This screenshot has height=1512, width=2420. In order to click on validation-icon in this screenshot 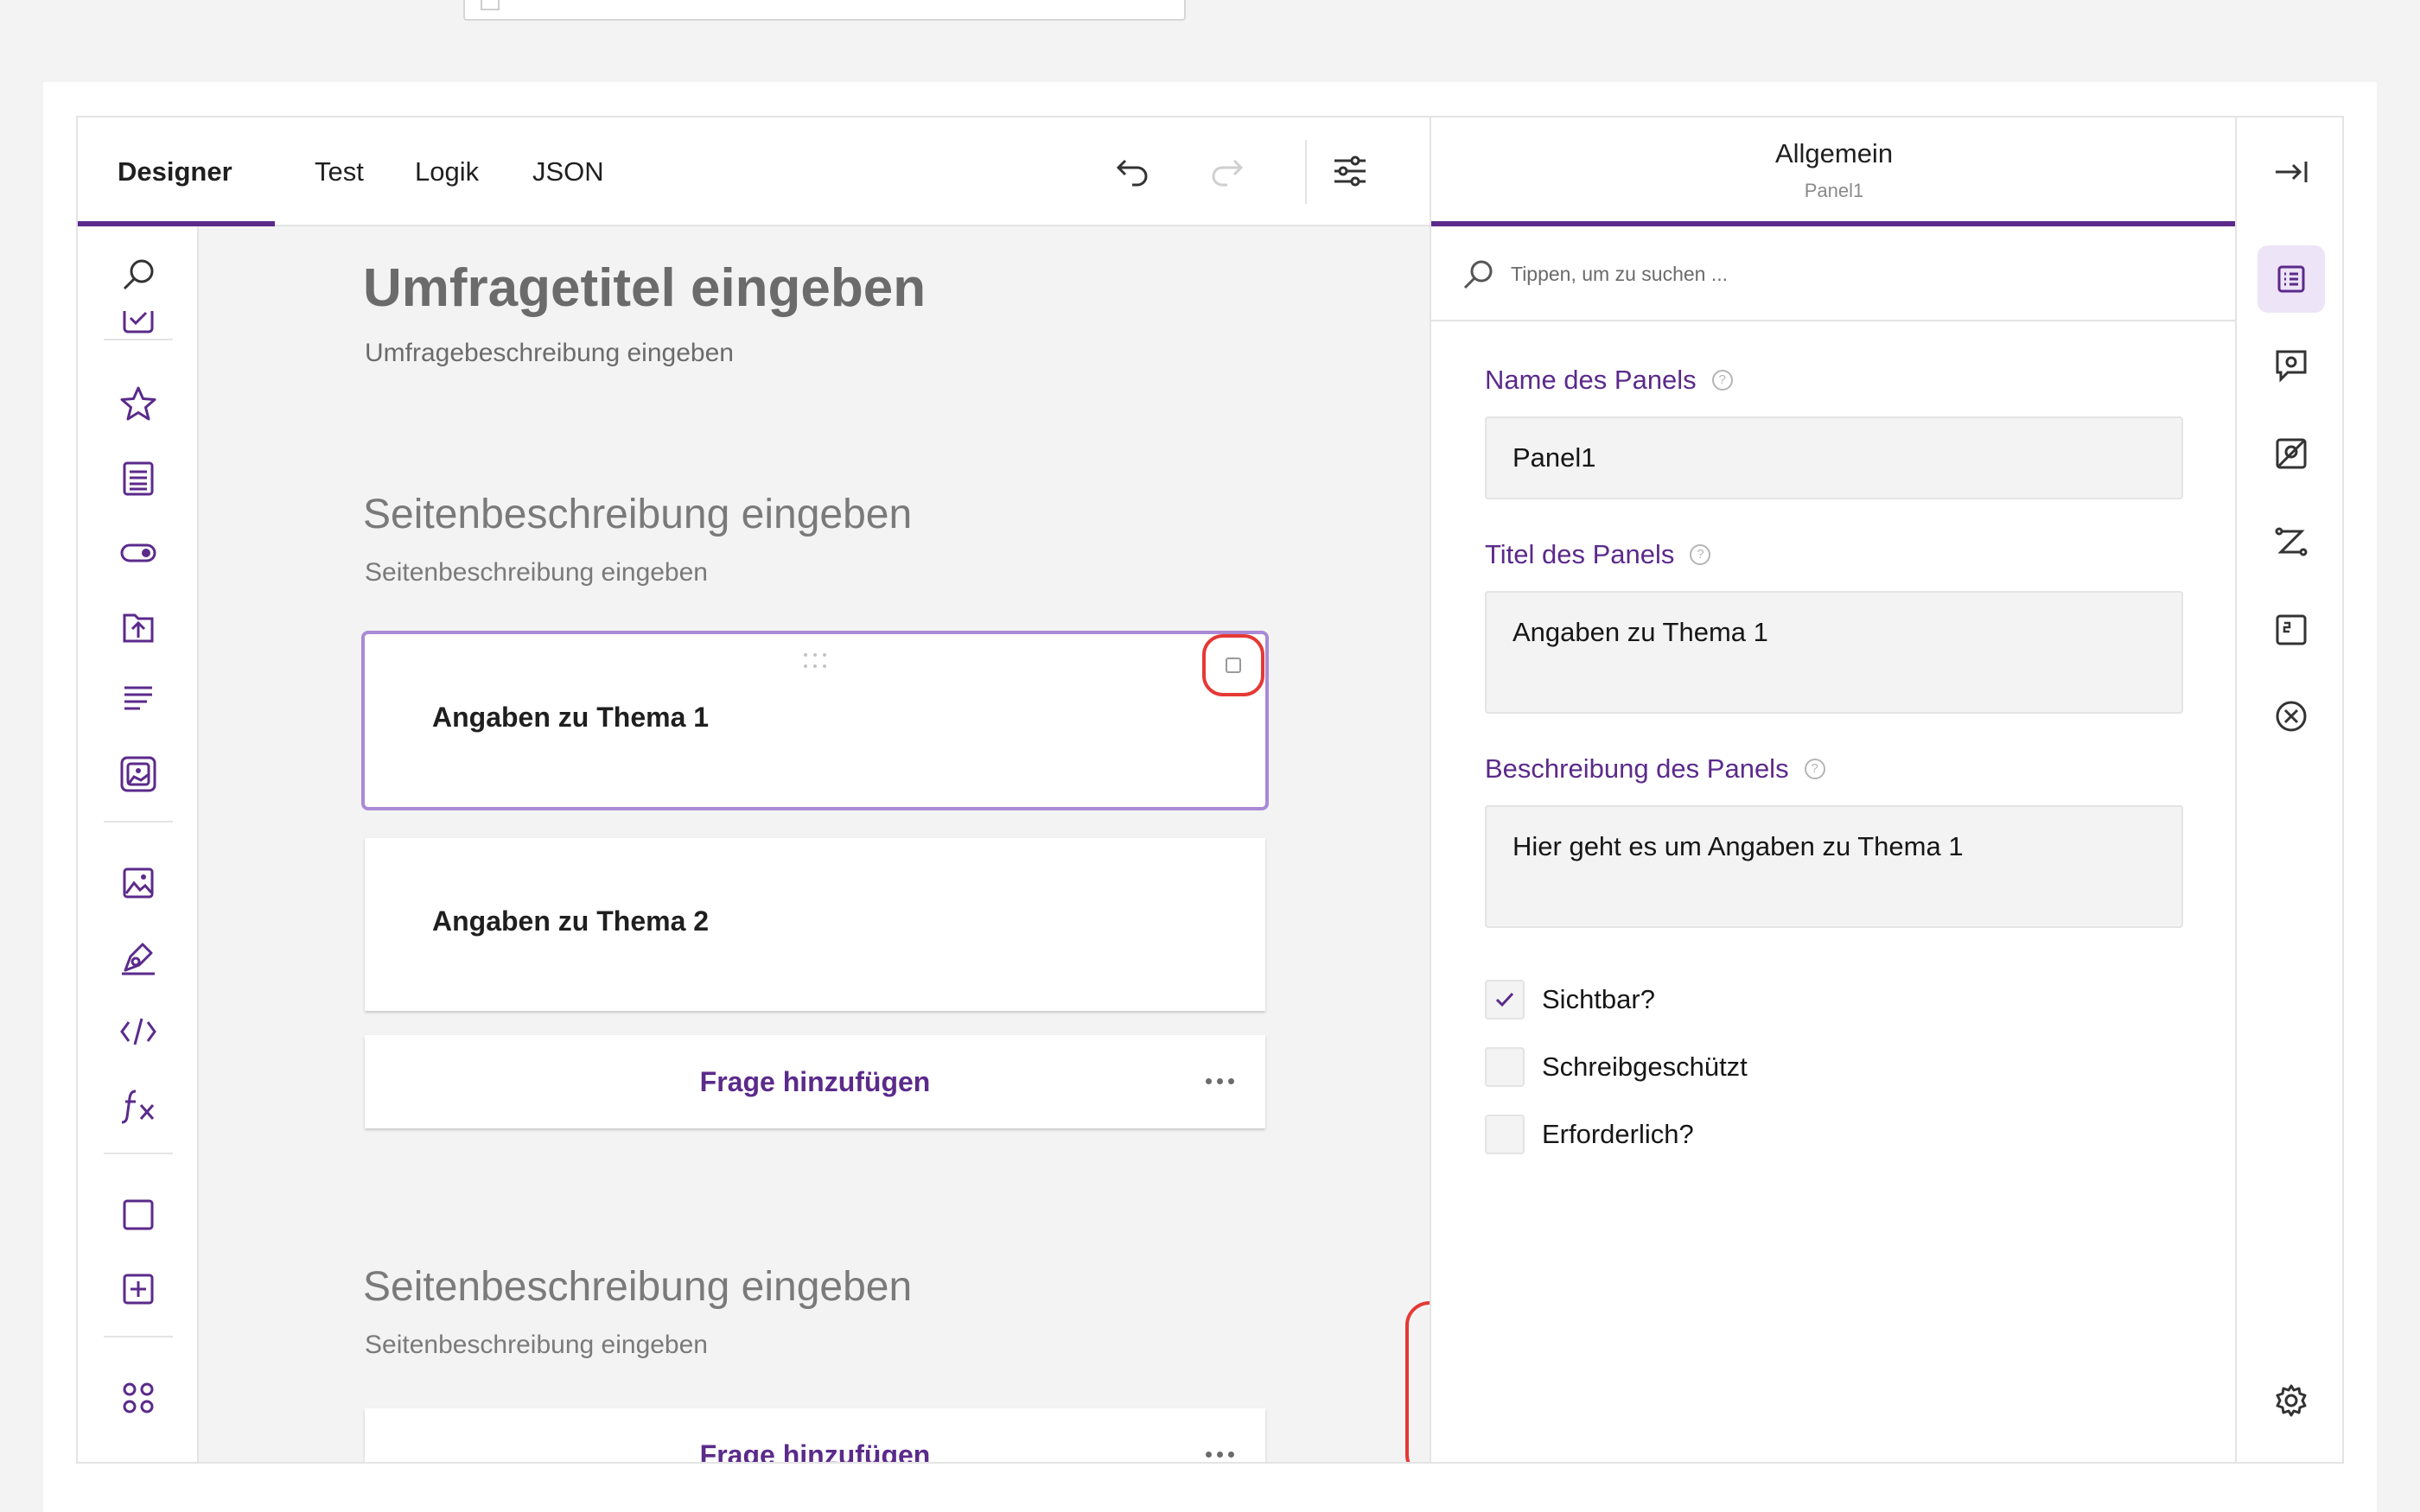, I will do `click(2291, 716)`.